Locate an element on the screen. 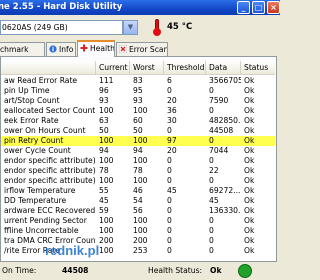 Image resolution: width=320 pixels, height=280 pixels. table-row: eallocated Sector Count 100 100 36 0 Ok is located at coordinates (138, 111).